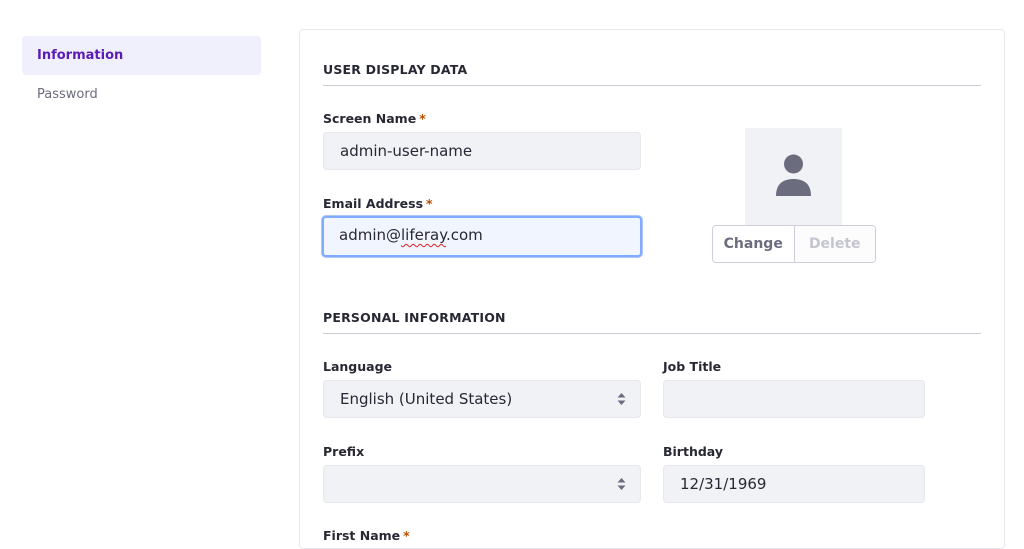 This screenshot has width=1024, height=549. I want to click on avatar-button-group: Change Delete, so click(794, 244).